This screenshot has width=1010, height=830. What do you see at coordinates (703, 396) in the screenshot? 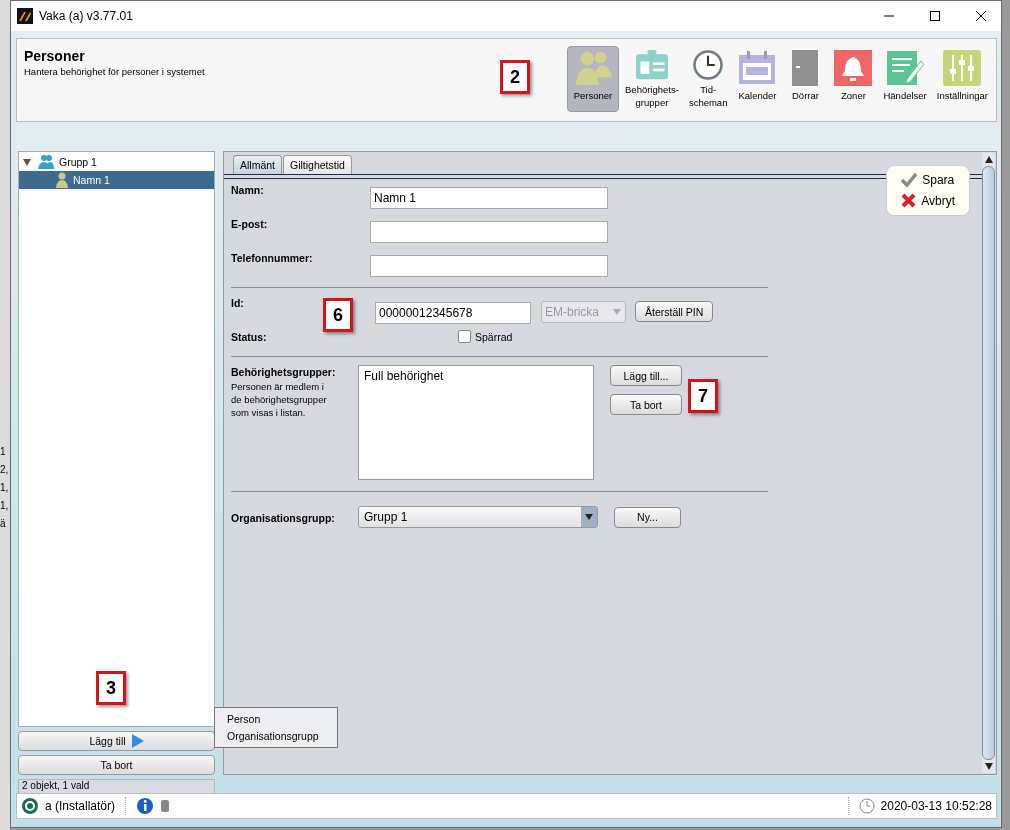
I see `callout-number: 7` at bounding box center [703, 396].